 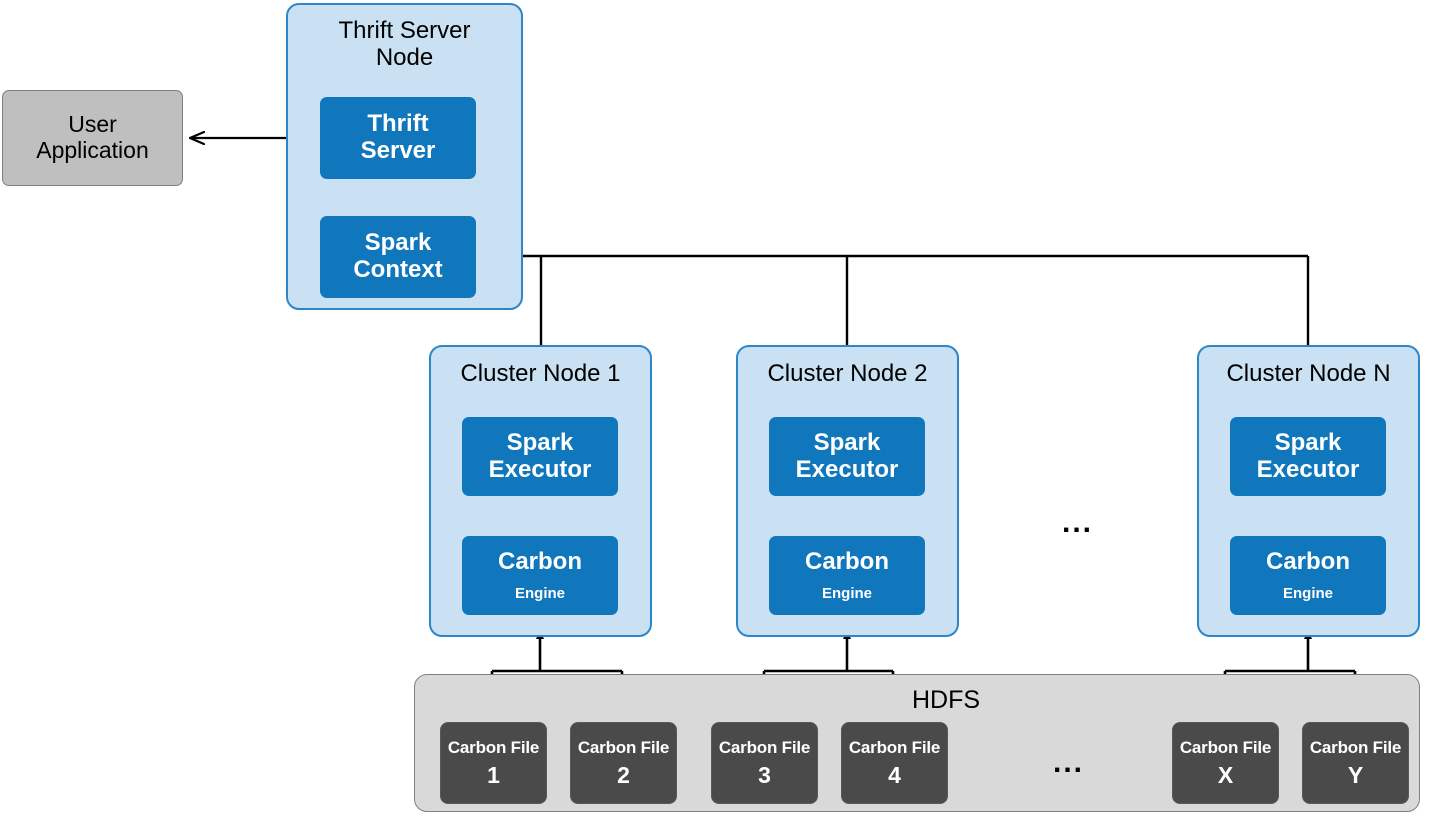 I want to click on carbon-file-box-2: Carbon File 2, so click(x=623, y=763).